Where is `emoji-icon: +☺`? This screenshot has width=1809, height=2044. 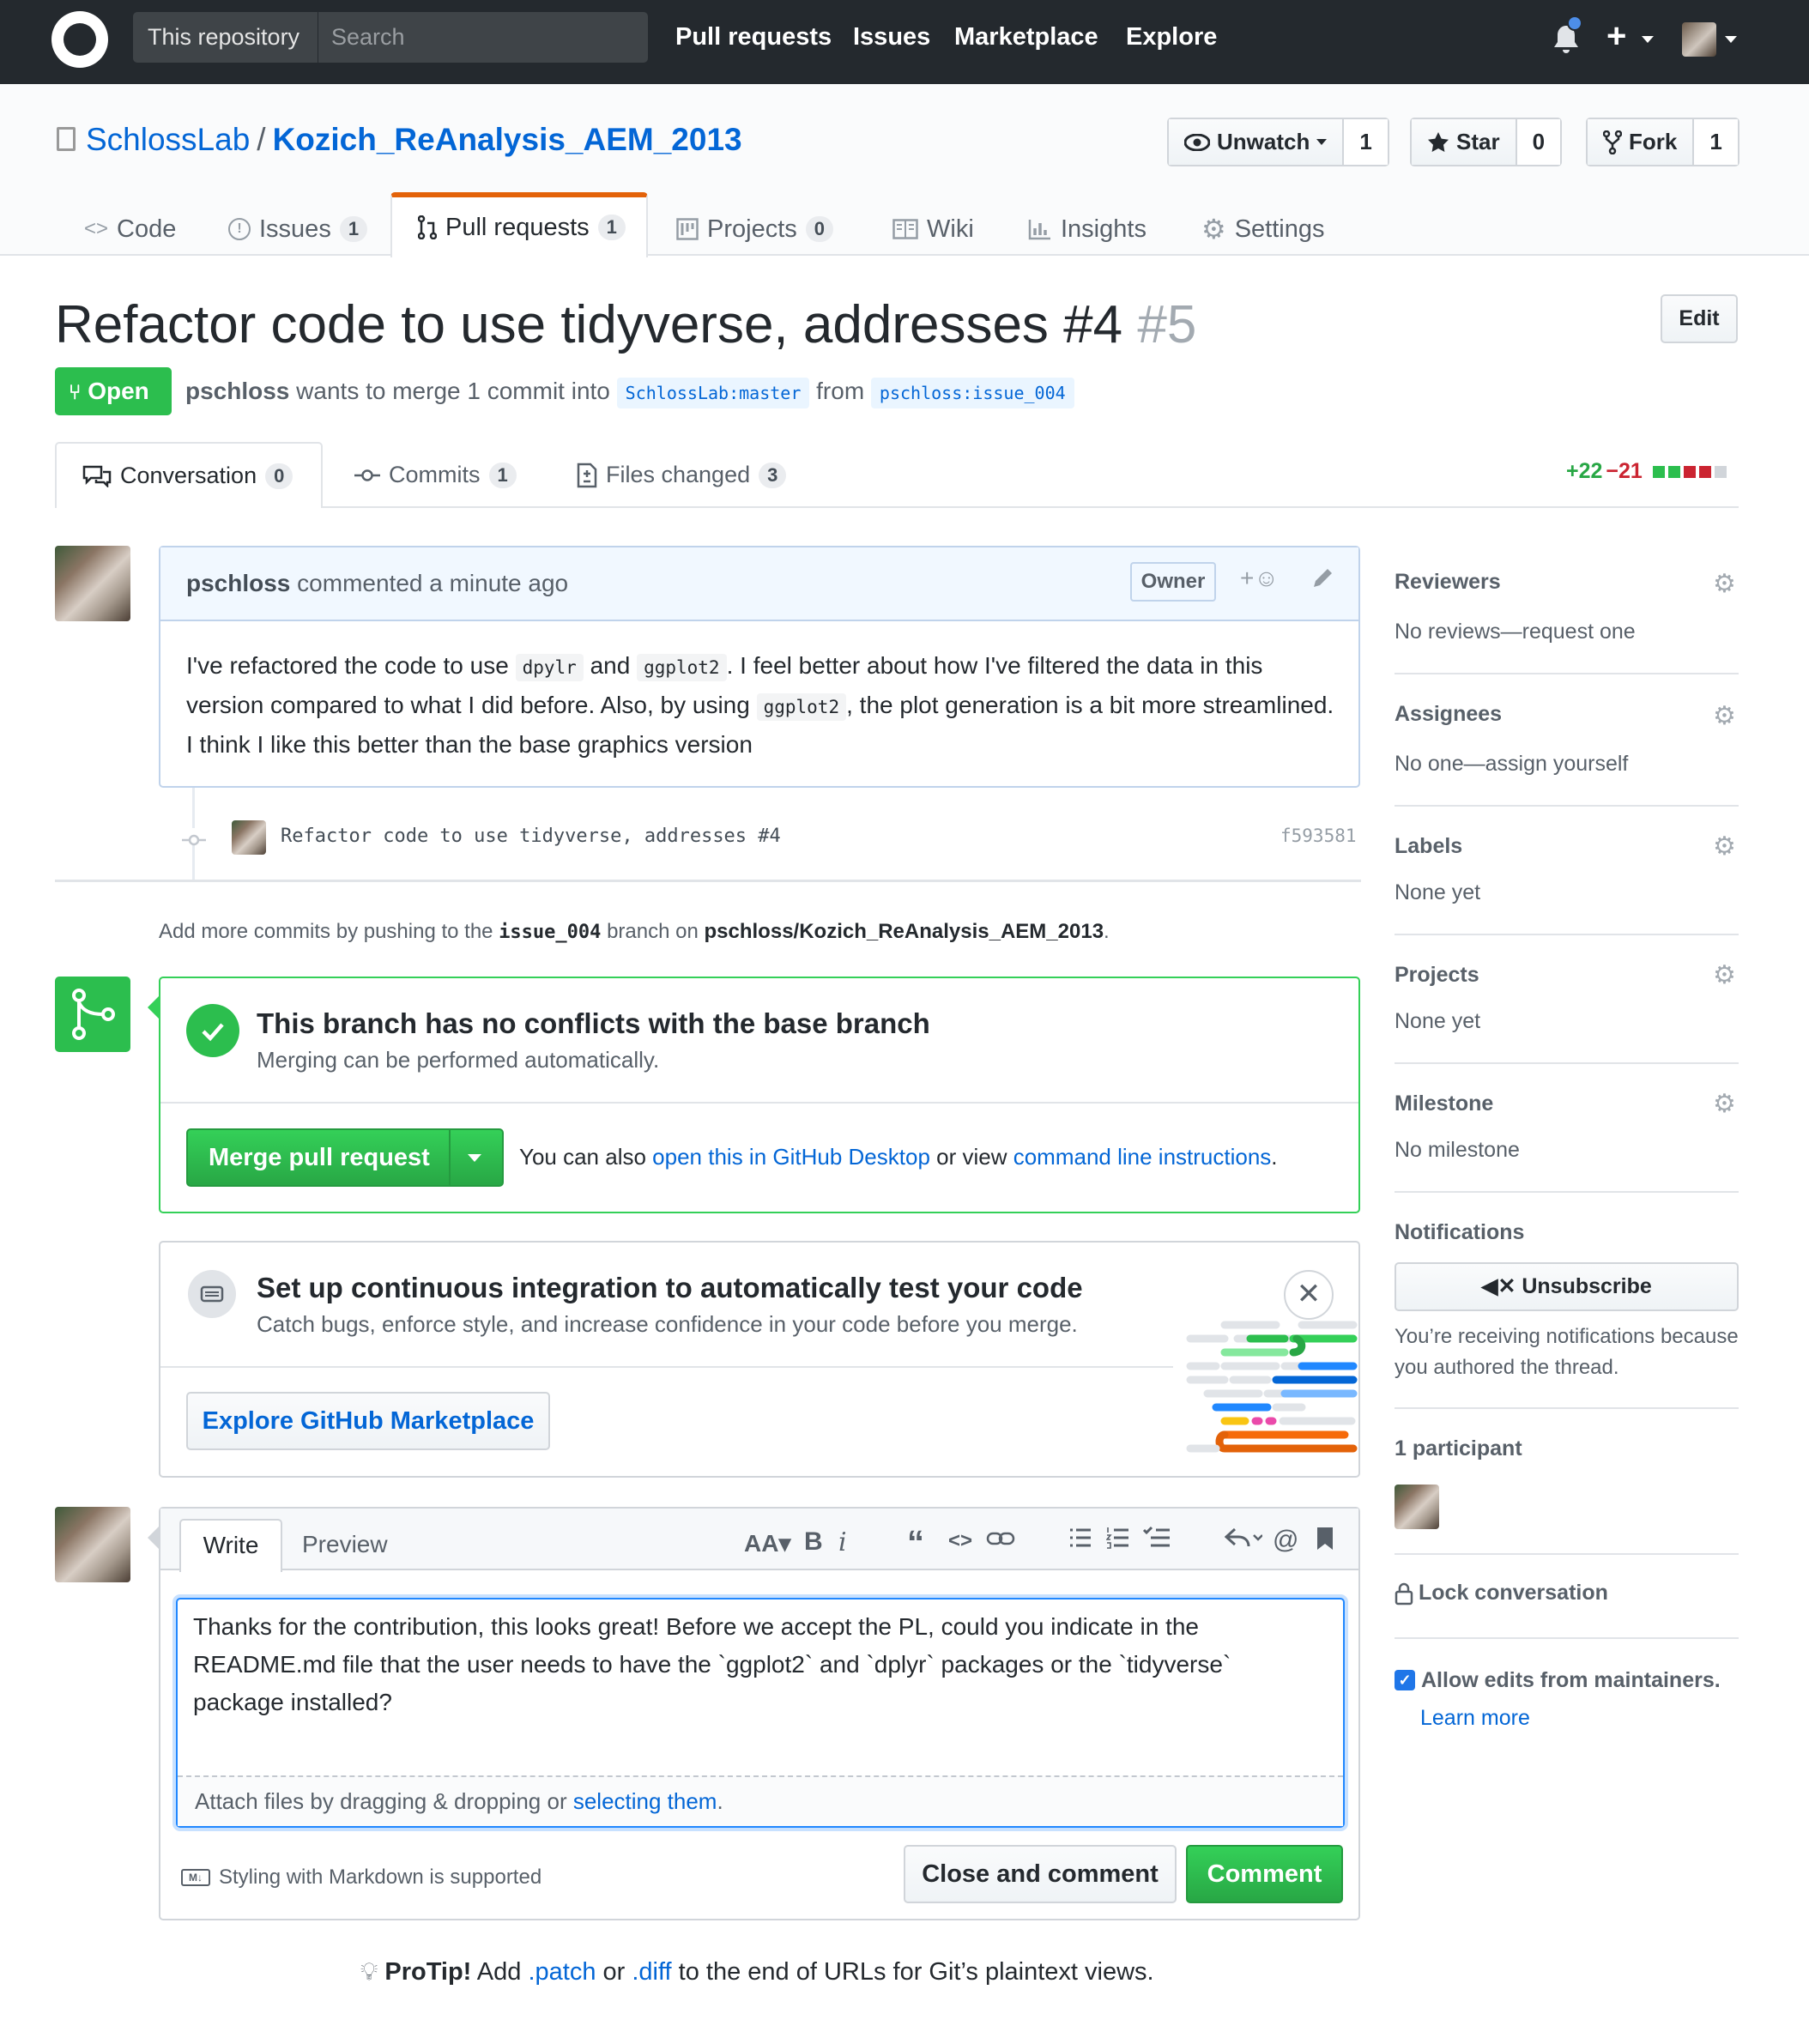 emoji-icon: +☺ is located at coordinates (1259, 578).